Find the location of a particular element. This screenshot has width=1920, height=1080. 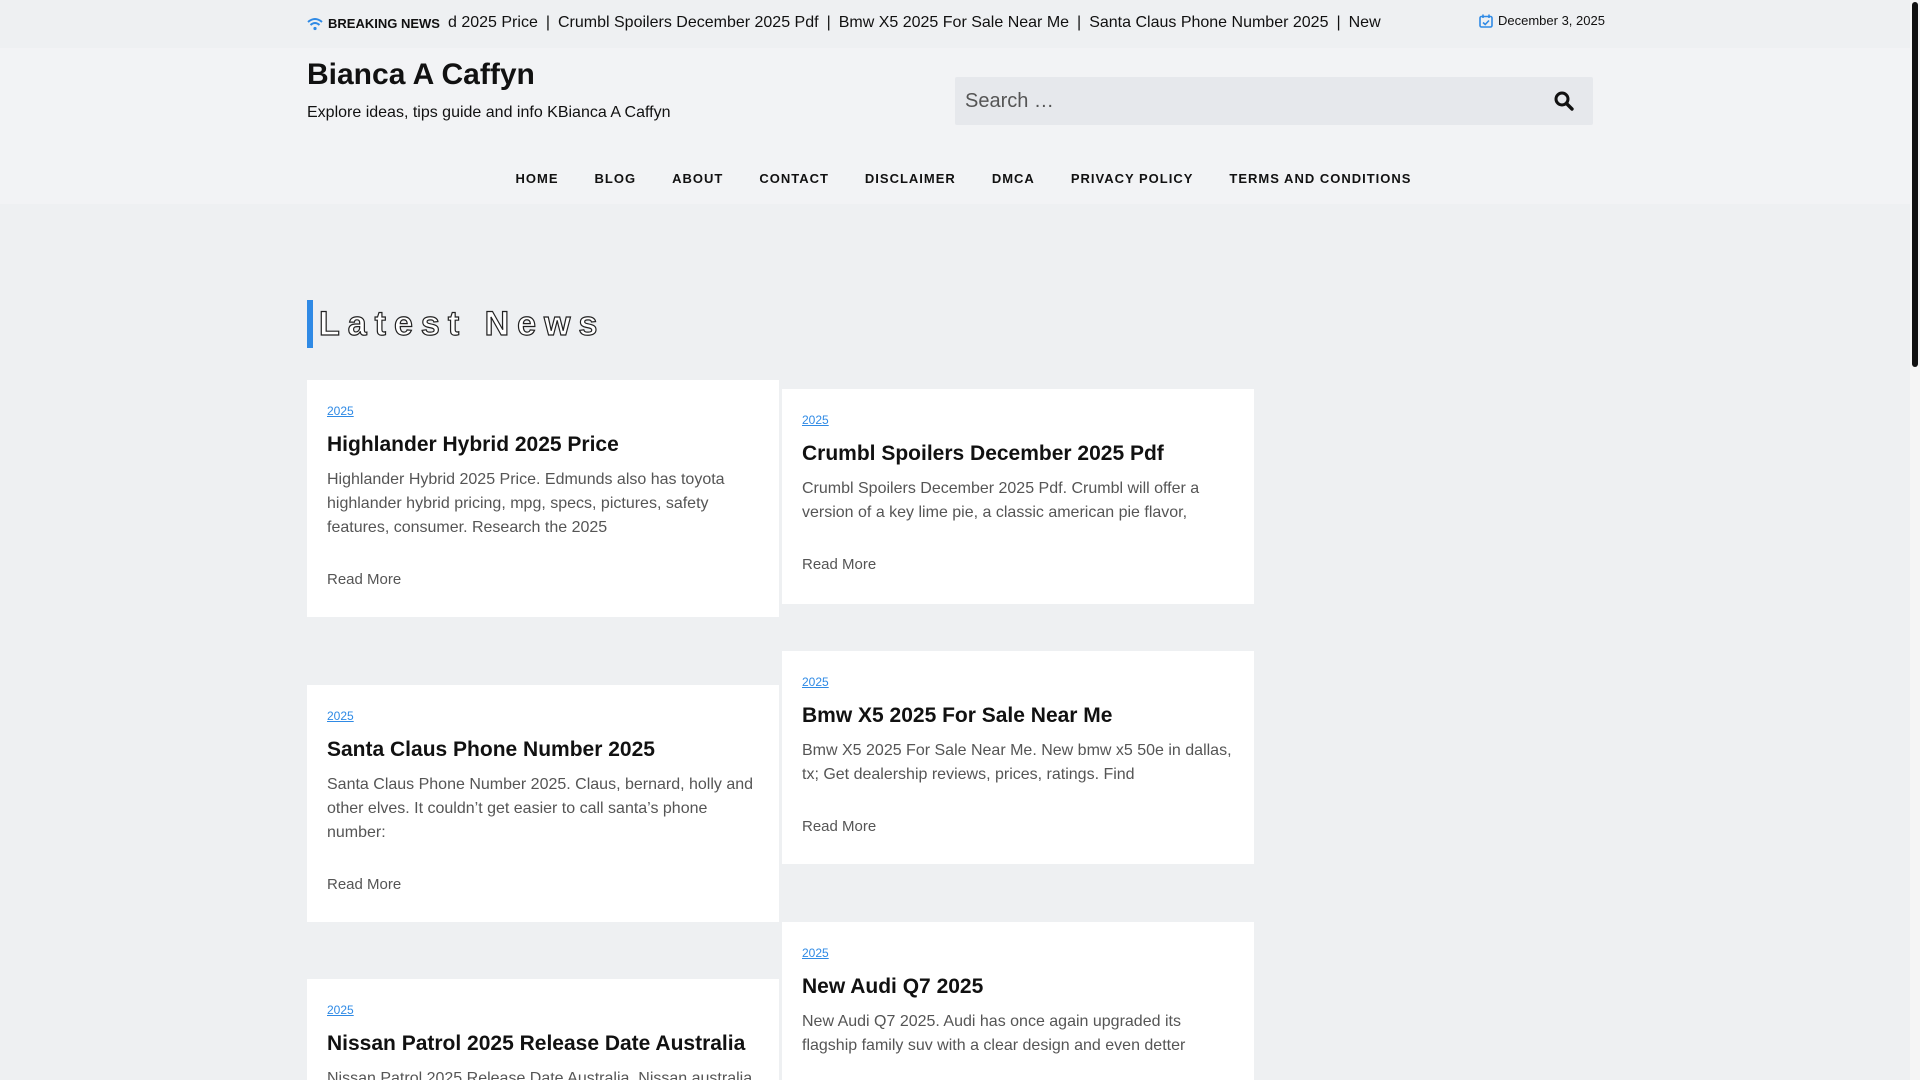

breaking-news-text: BREAKING NEWS is located at coordinates (384, 23).